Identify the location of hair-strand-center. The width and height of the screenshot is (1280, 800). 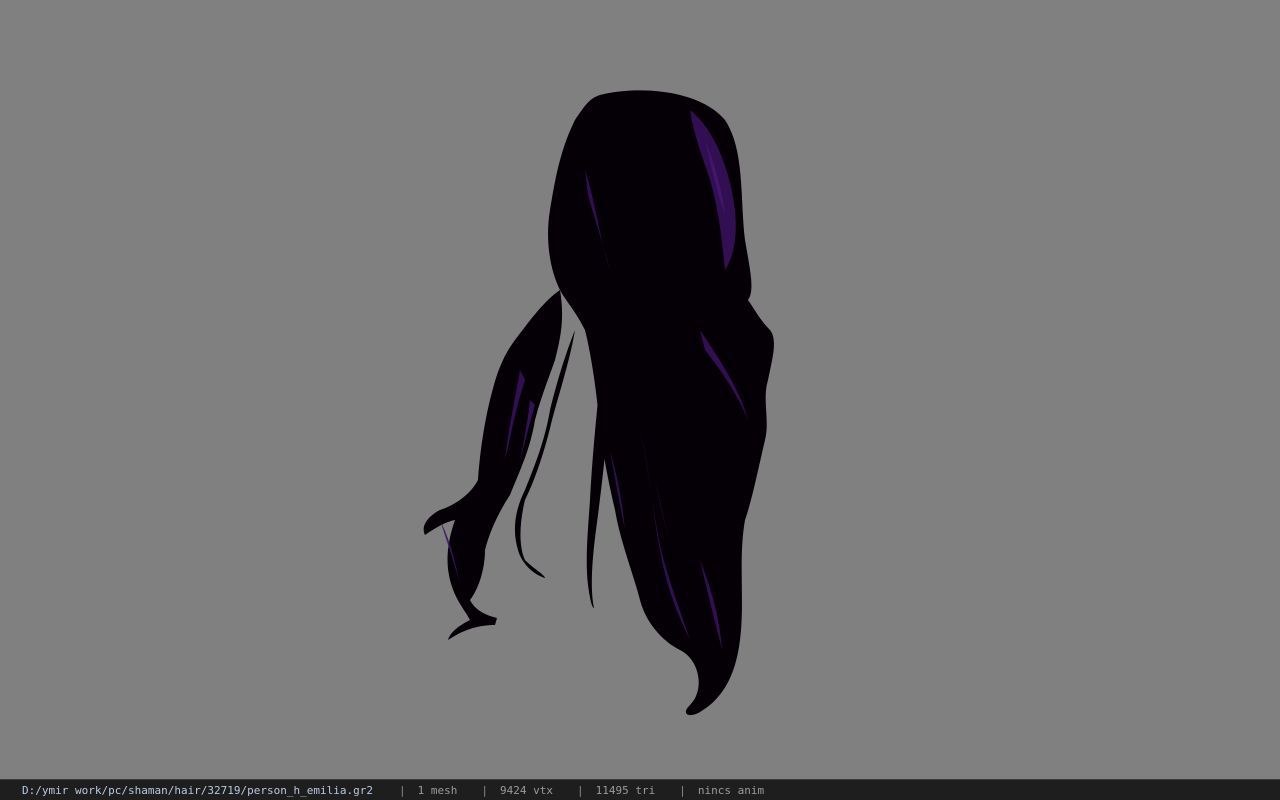
(597, 494).